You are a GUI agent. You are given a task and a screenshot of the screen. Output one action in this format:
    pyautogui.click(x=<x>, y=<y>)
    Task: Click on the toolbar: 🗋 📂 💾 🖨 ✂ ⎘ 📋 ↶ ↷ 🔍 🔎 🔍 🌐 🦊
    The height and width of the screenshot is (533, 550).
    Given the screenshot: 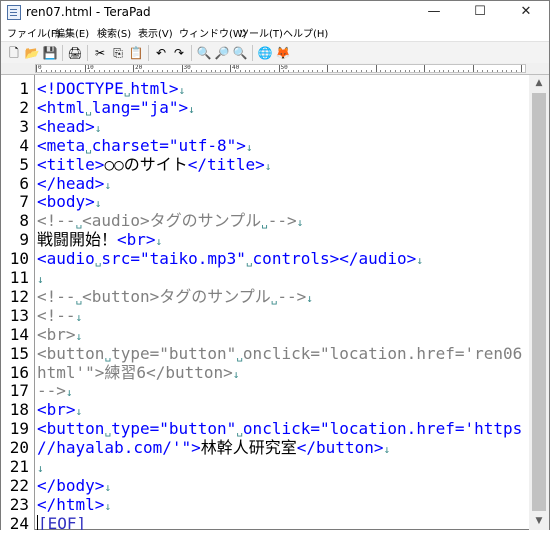 What is the action you would take?
    pyautogui.click(x=275, y=52)
    